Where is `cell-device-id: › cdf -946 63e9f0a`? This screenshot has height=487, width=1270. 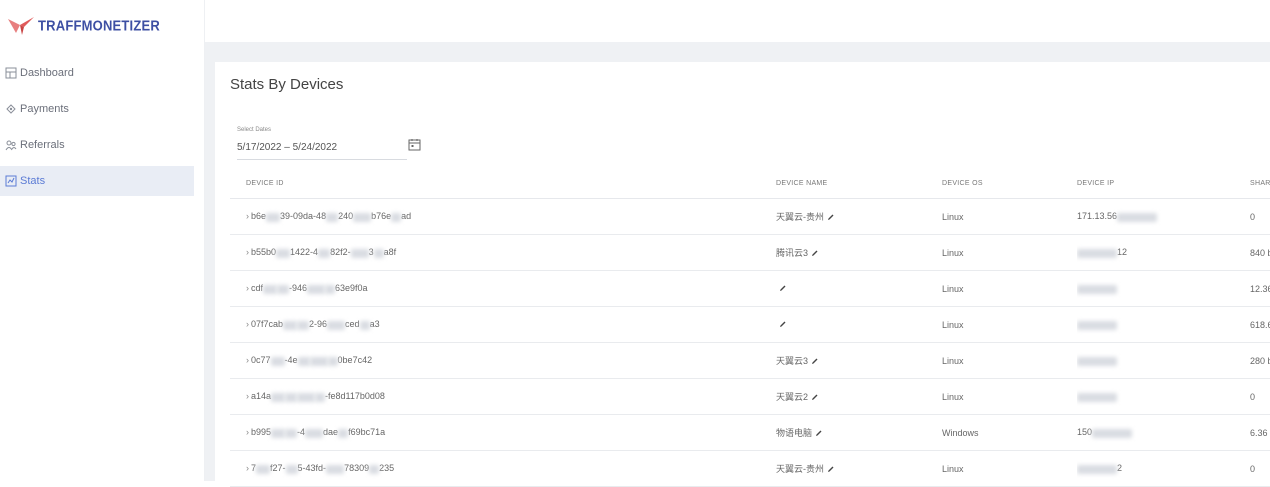
cell-device-id: › cdf -946 63e9f0a is located at coordinates (503, 288).